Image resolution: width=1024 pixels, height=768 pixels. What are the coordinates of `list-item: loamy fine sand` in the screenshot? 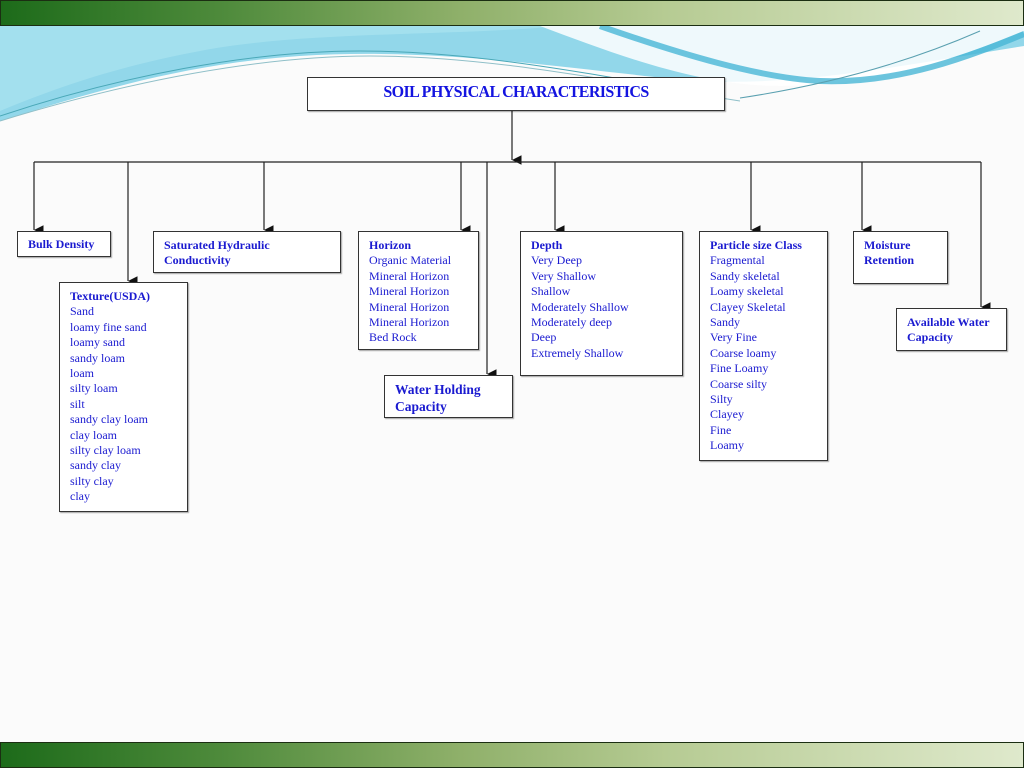 It's located at (108, 326).